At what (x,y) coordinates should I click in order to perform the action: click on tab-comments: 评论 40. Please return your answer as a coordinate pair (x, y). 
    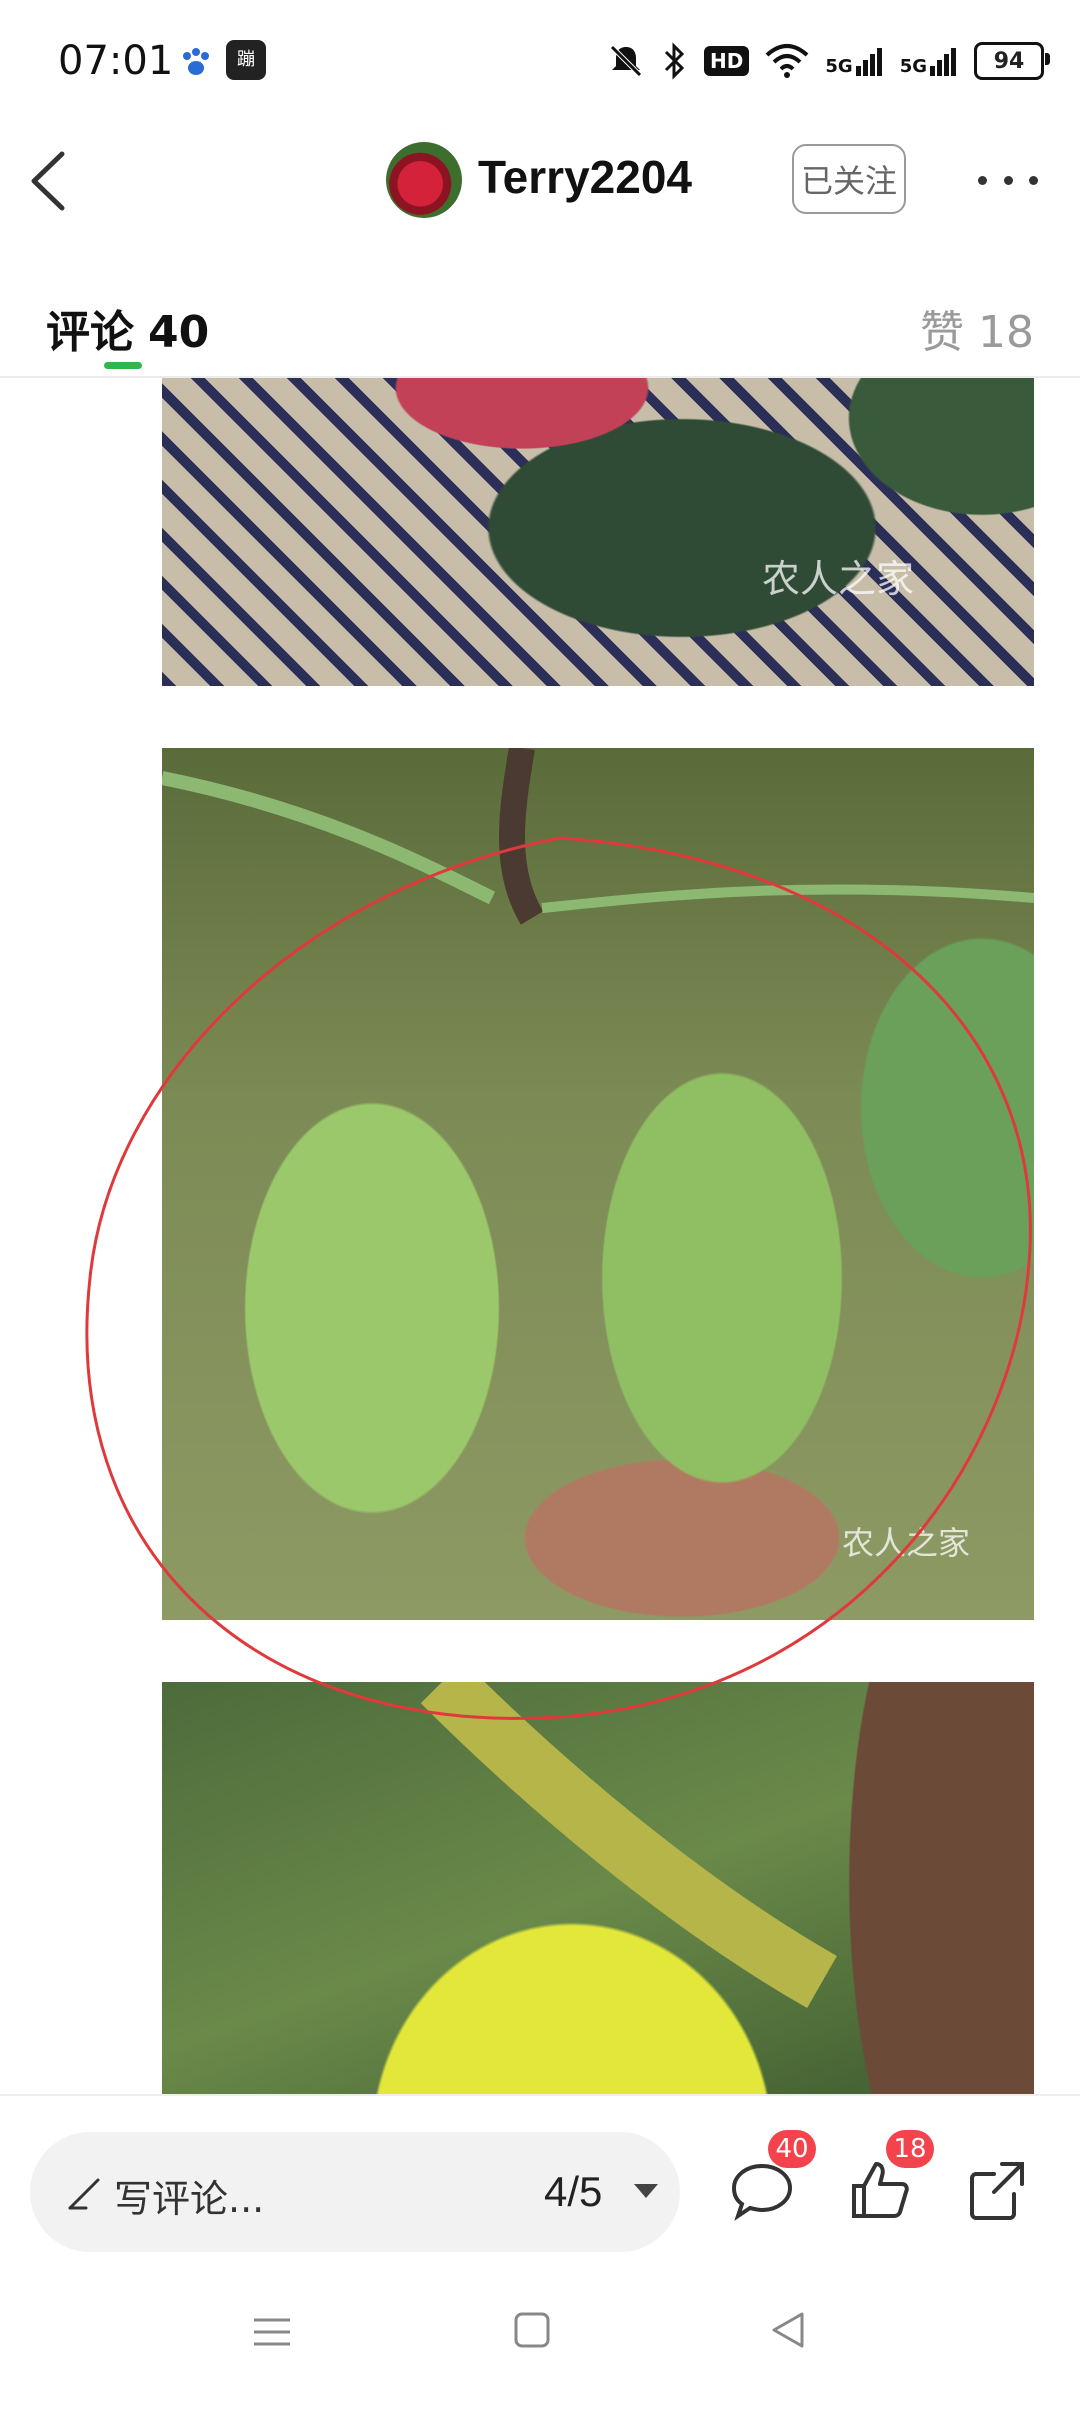
    Looking at the image, I should click on (127, 328).